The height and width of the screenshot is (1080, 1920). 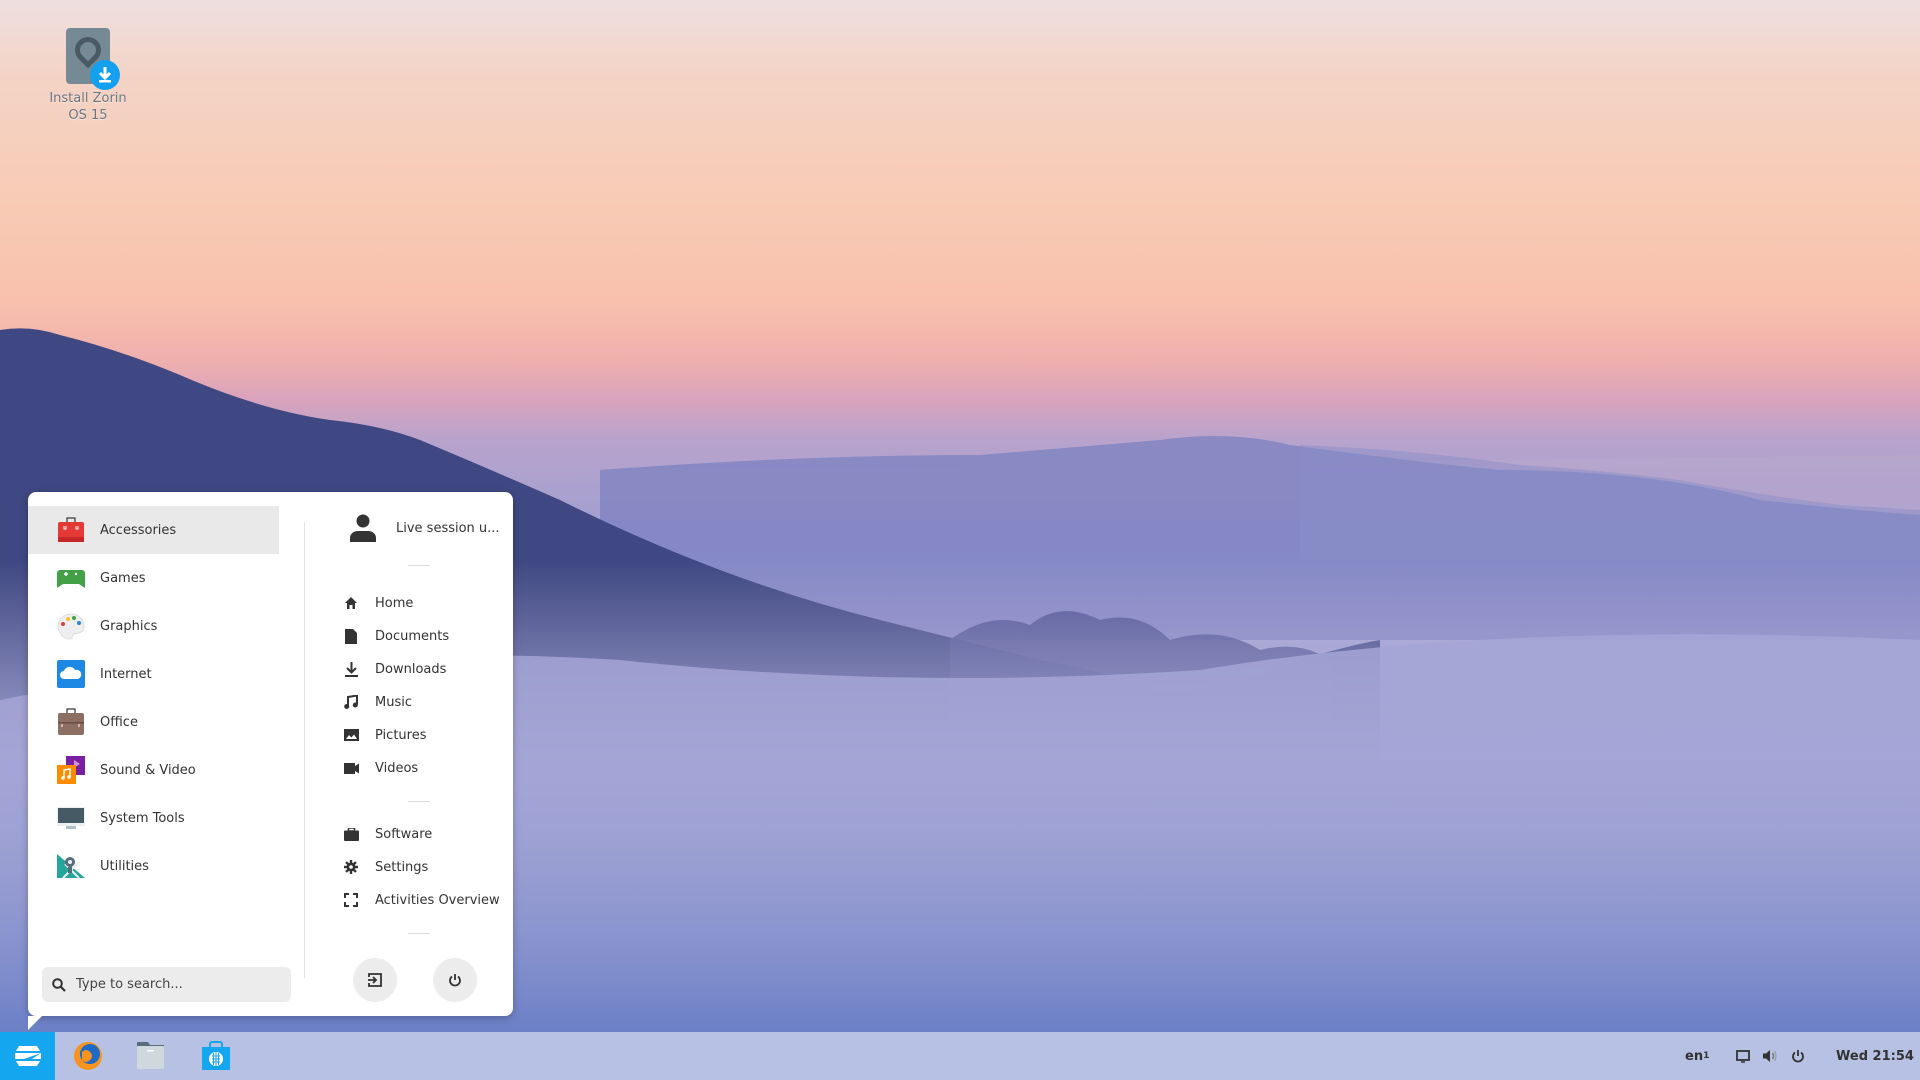 I want to click on software-store-icon, so click(x=216, y=1055).